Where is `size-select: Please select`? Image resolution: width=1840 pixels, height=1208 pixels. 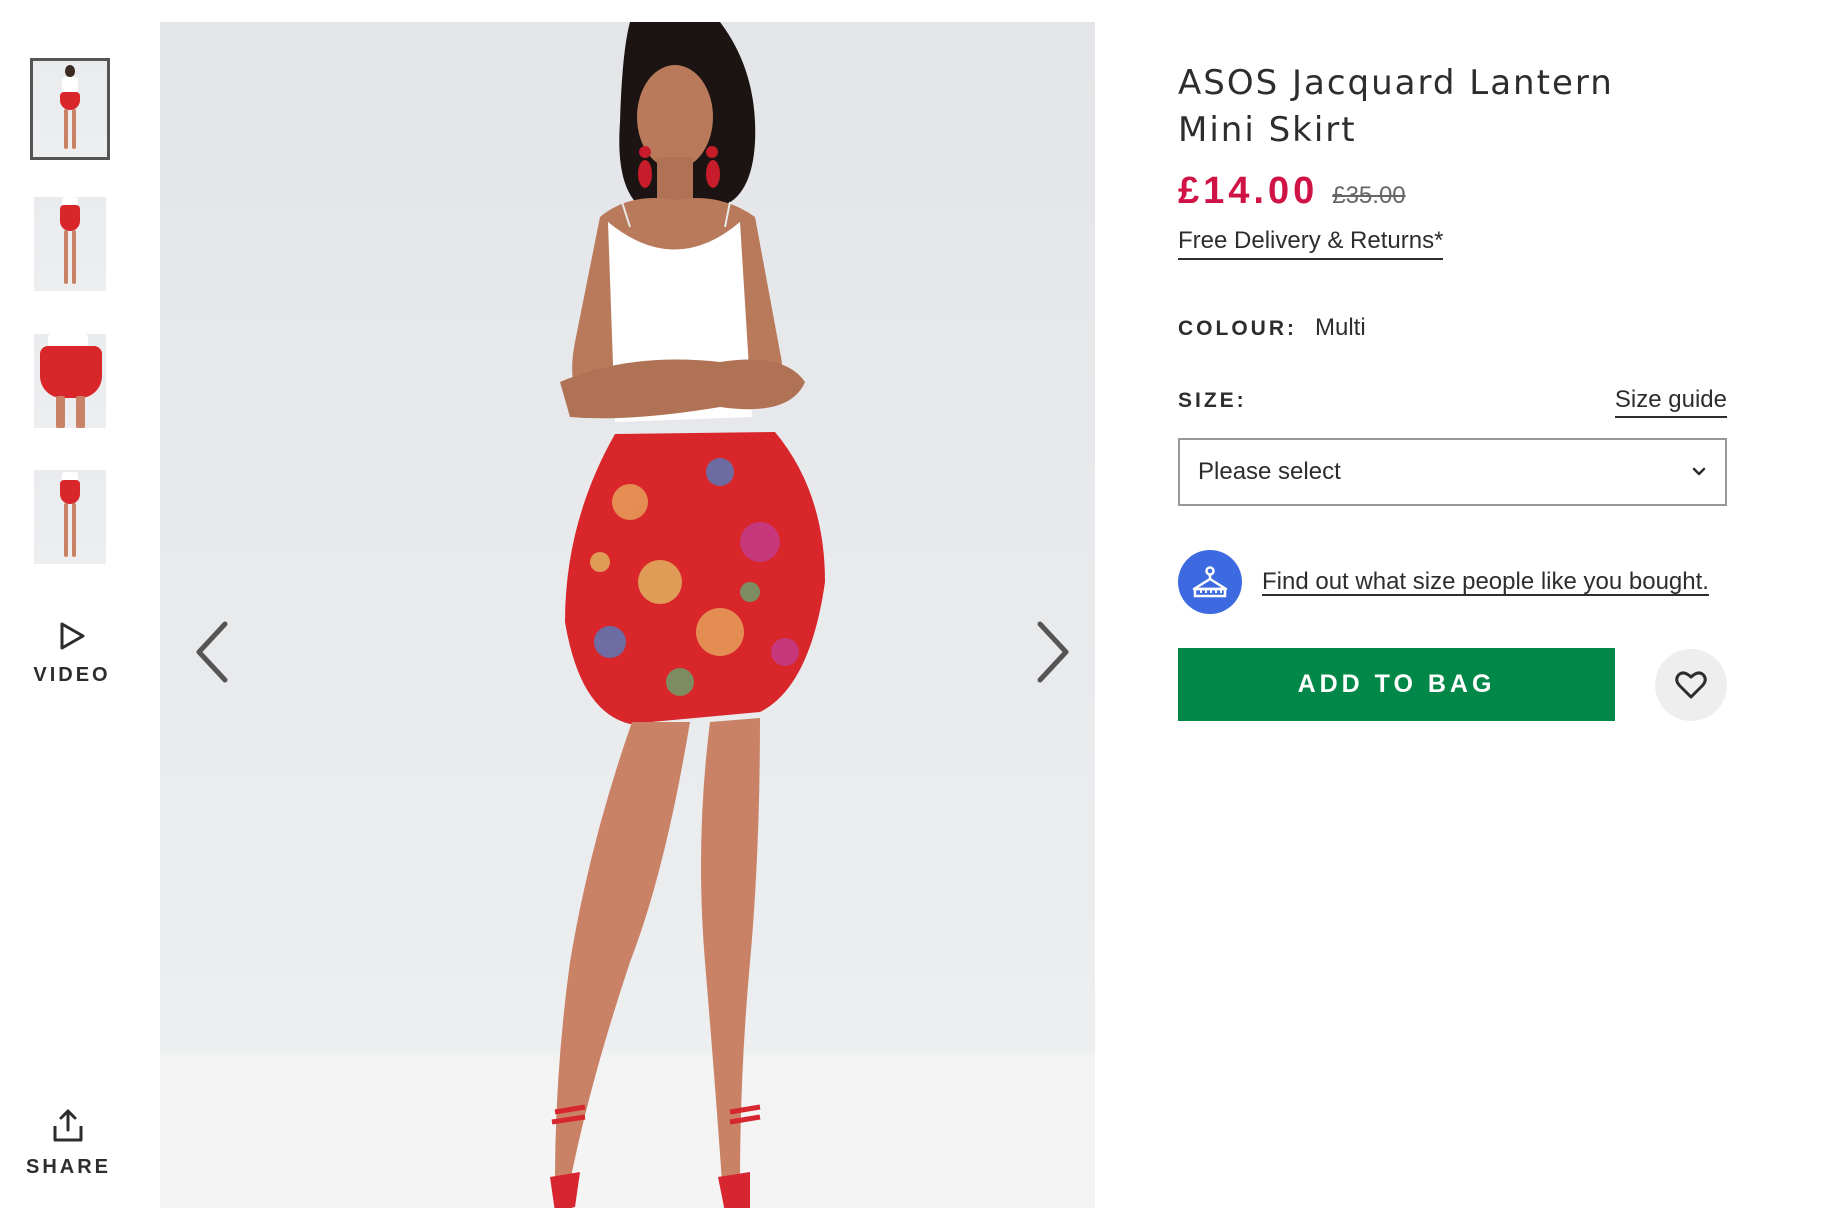 size-select: Please select is located at coordinates (1452, 472).